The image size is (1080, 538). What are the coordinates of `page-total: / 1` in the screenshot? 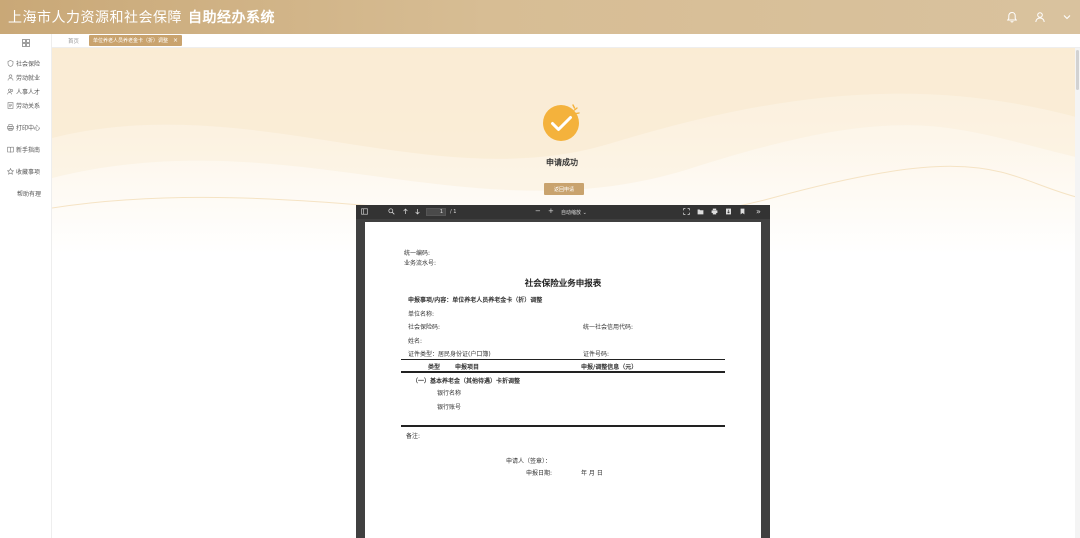 It's located at (453, 212).